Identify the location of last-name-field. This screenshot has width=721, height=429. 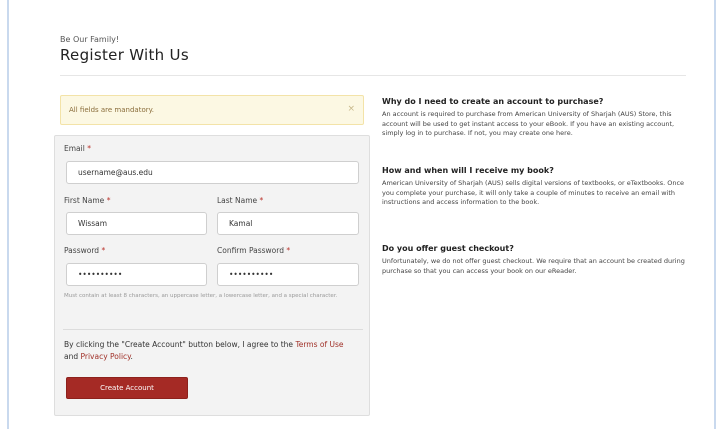
(288, 223).